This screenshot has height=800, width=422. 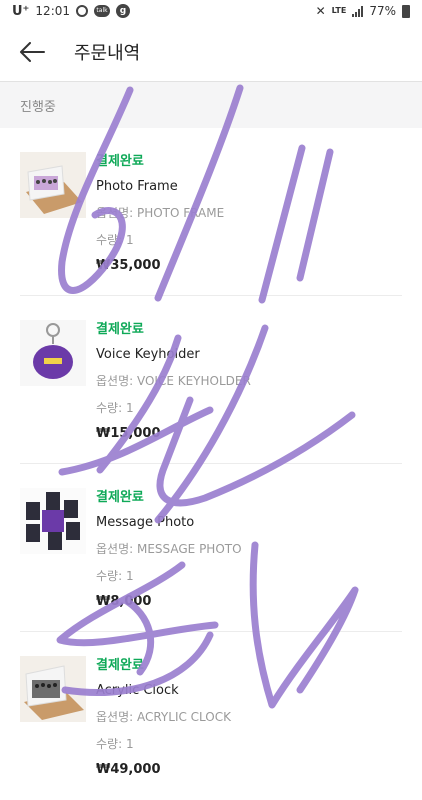 I want to click on back-arrow-icon, so click(x=32, y=52).